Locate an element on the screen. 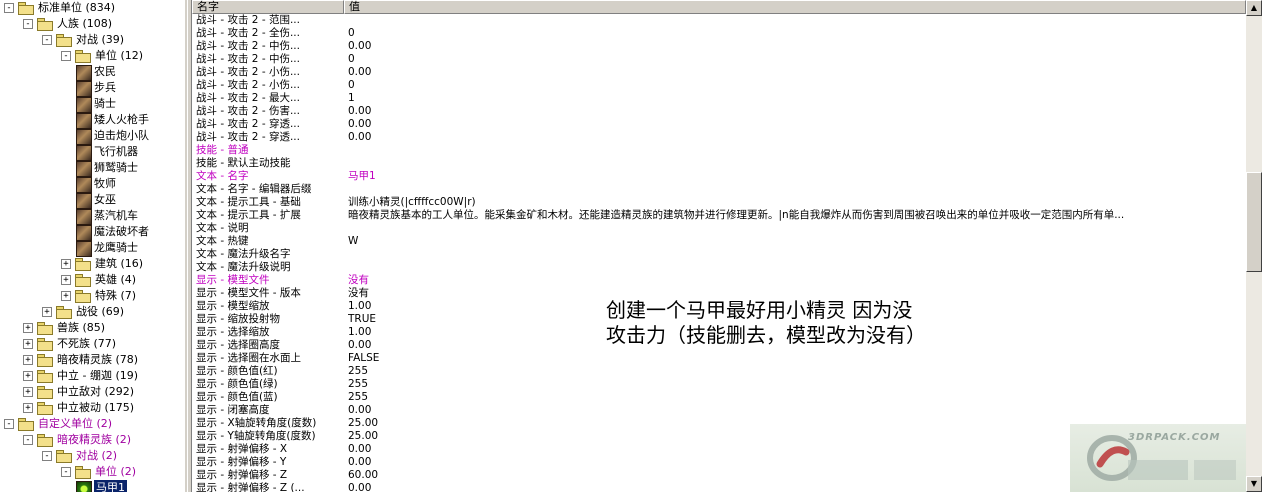 The height and width of the screenshot is (492, 1262). tree-item-label: 中立被动 (175) is located at coordinates (96, 407).